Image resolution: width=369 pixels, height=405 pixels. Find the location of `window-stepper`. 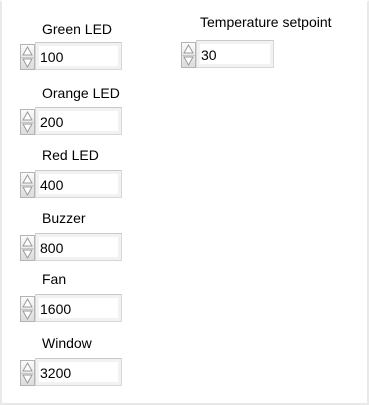

window-stepper is located at coordinates (27, 373).